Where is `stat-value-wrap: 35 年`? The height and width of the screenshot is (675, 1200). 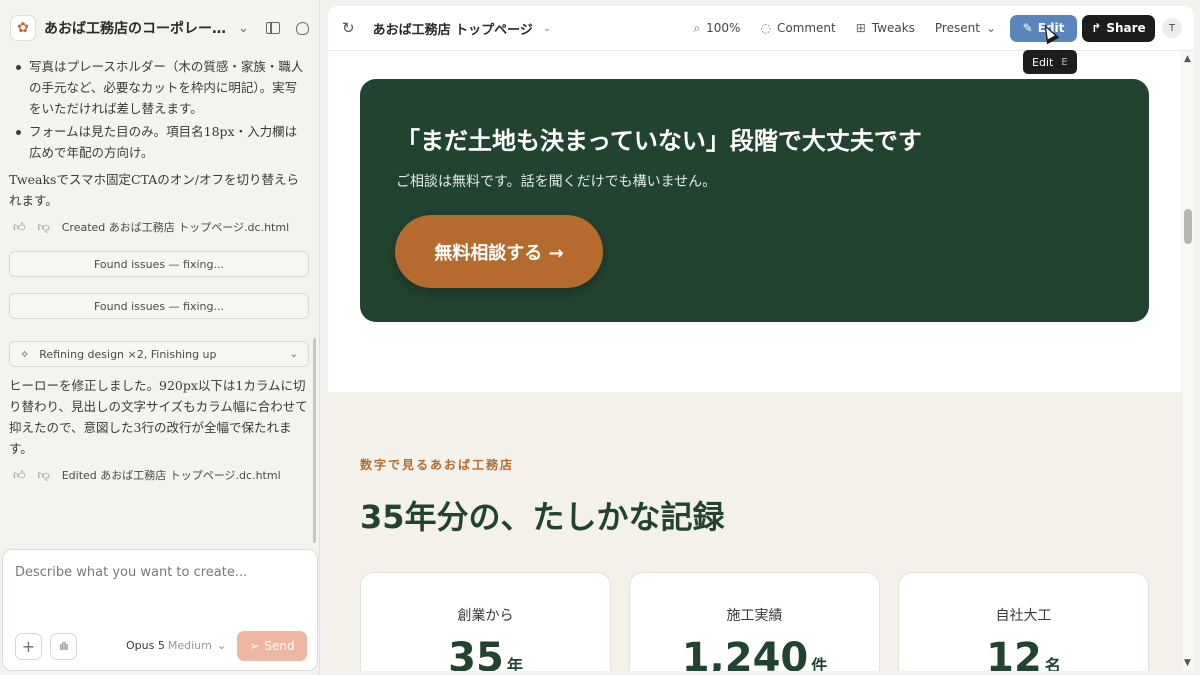 stat-value-wrap: 35 年 is located at coordinates (485, 653).